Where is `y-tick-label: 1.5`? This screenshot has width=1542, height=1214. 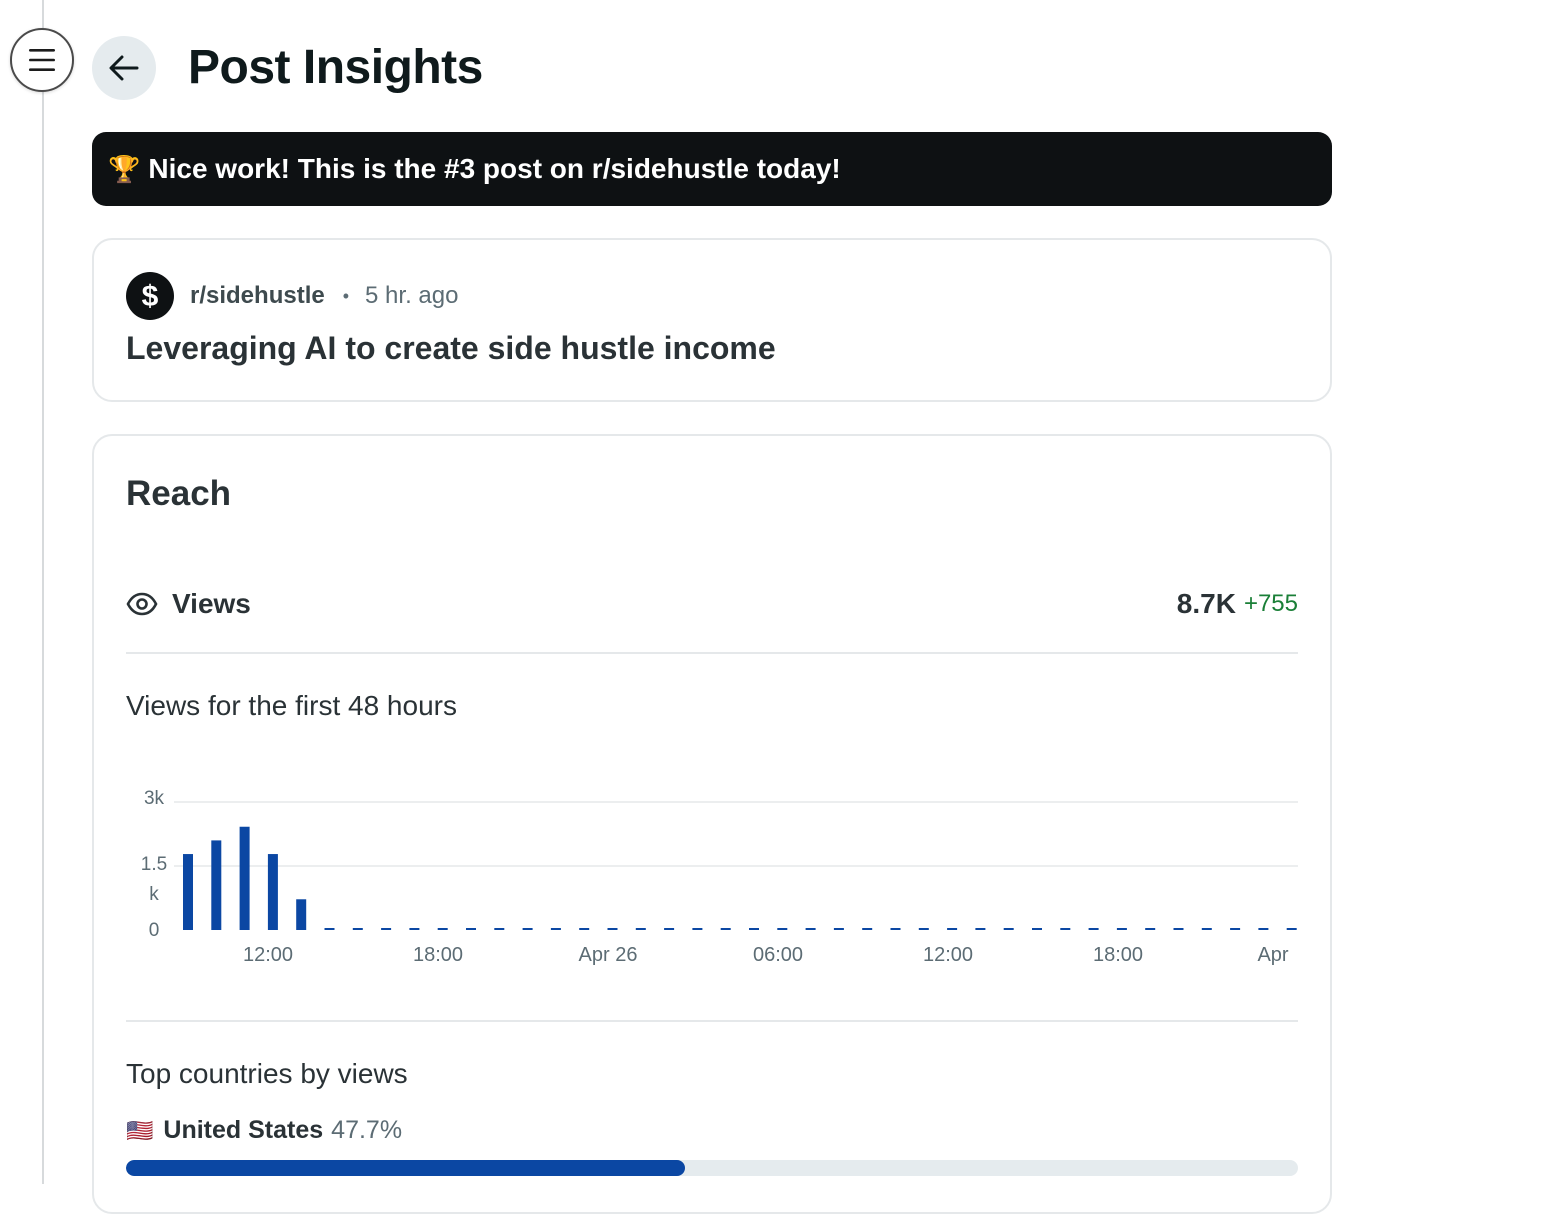
y-tick-label: 1.5 is located at coordinates (154, 864).